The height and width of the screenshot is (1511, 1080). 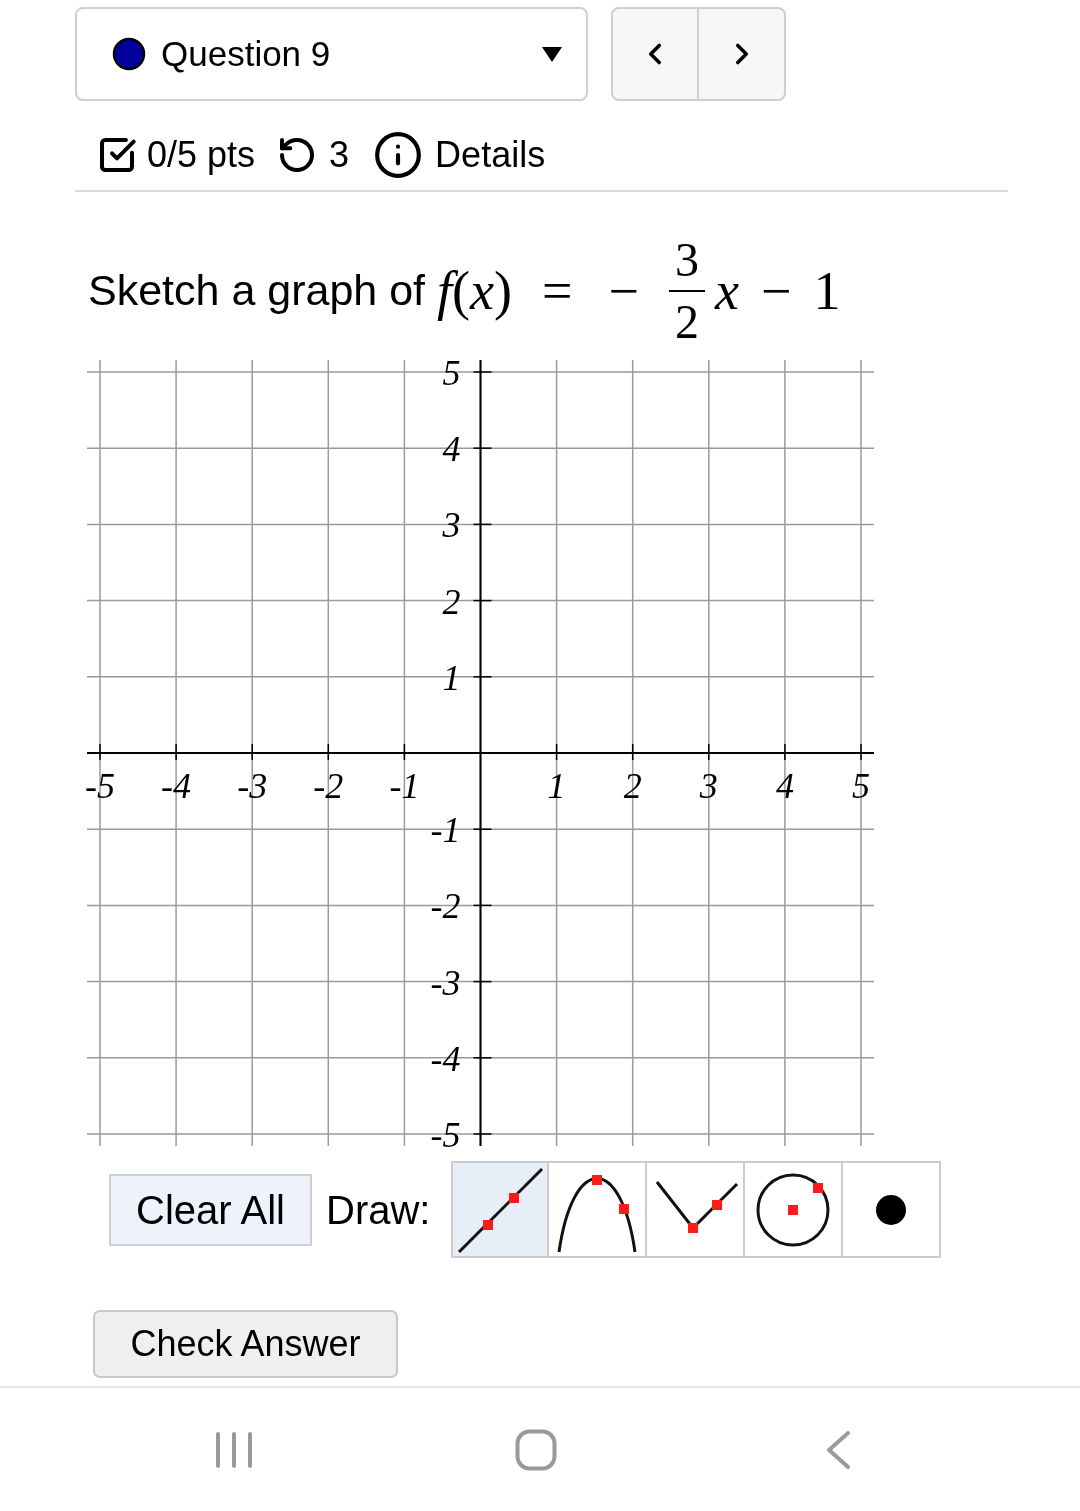 What do you see at coordinates (257, 291) in the screenshot?
I see `question-prompt: Sketch a graph of` at bounding box center [257, 291].